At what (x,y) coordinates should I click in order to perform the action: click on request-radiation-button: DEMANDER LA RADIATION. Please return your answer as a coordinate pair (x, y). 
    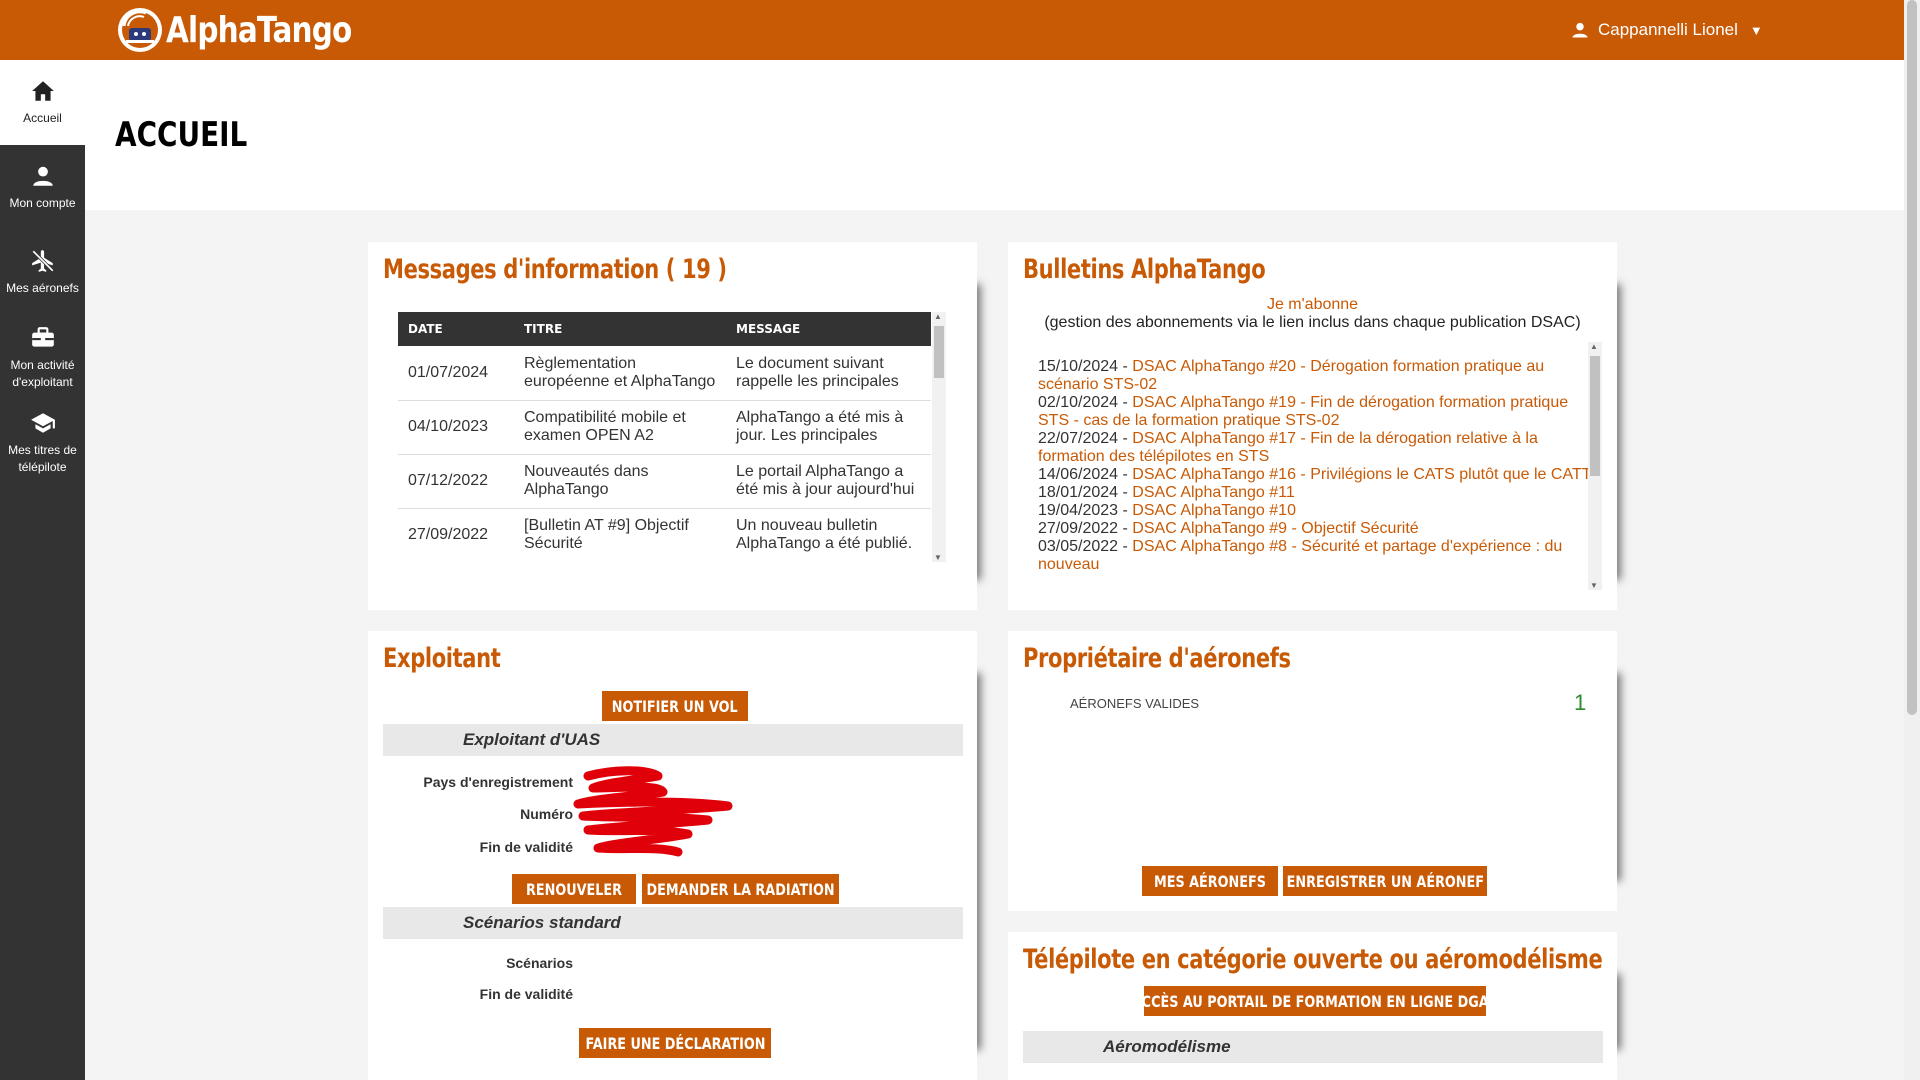
    Looking at the image, I should click on (740, 889).